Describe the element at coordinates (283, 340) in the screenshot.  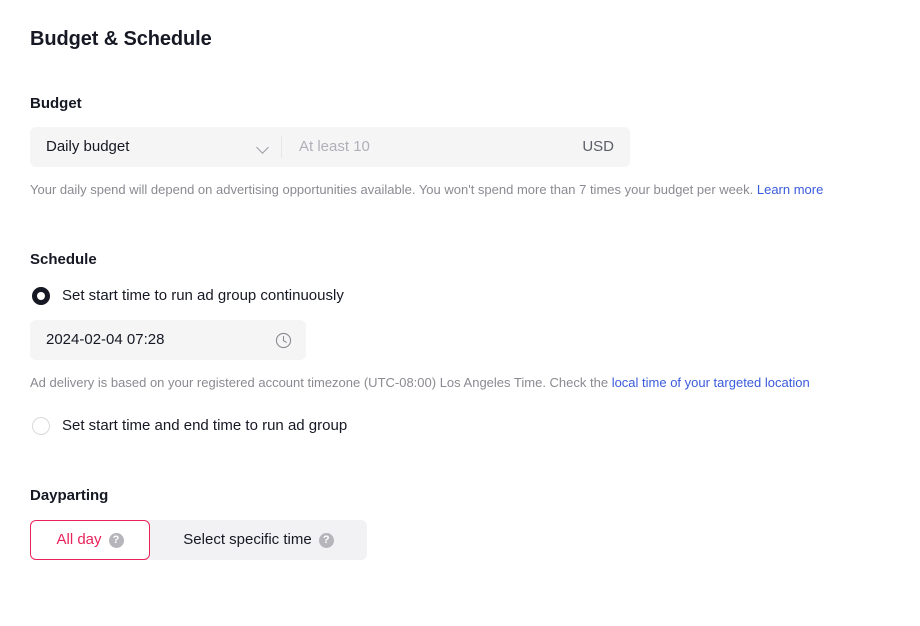
I see `clock-icon` at that location.